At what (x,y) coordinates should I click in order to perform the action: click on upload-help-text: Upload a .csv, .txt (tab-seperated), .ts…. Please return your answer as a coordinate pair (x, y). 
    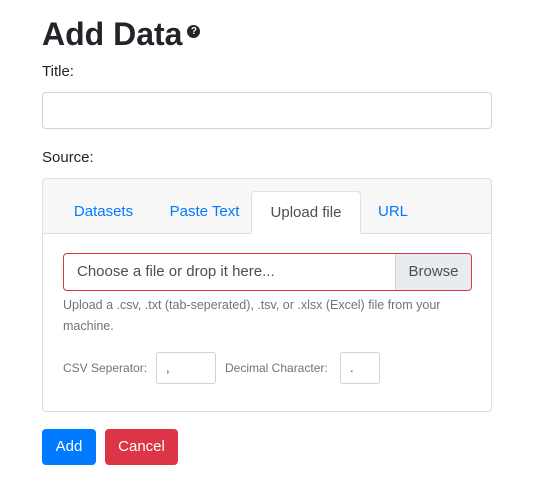
    Looking at the image, I should click on (252, 315).